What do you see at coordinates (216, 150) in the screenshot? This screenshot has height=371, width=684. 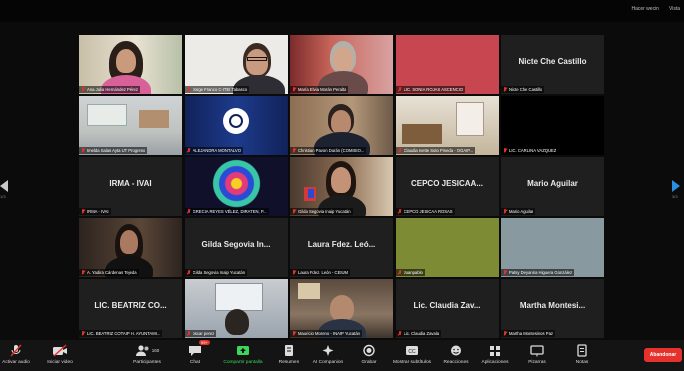 I see `participant-name: ALEJANDRA MONTALVO` at bounding box center [216, 150].